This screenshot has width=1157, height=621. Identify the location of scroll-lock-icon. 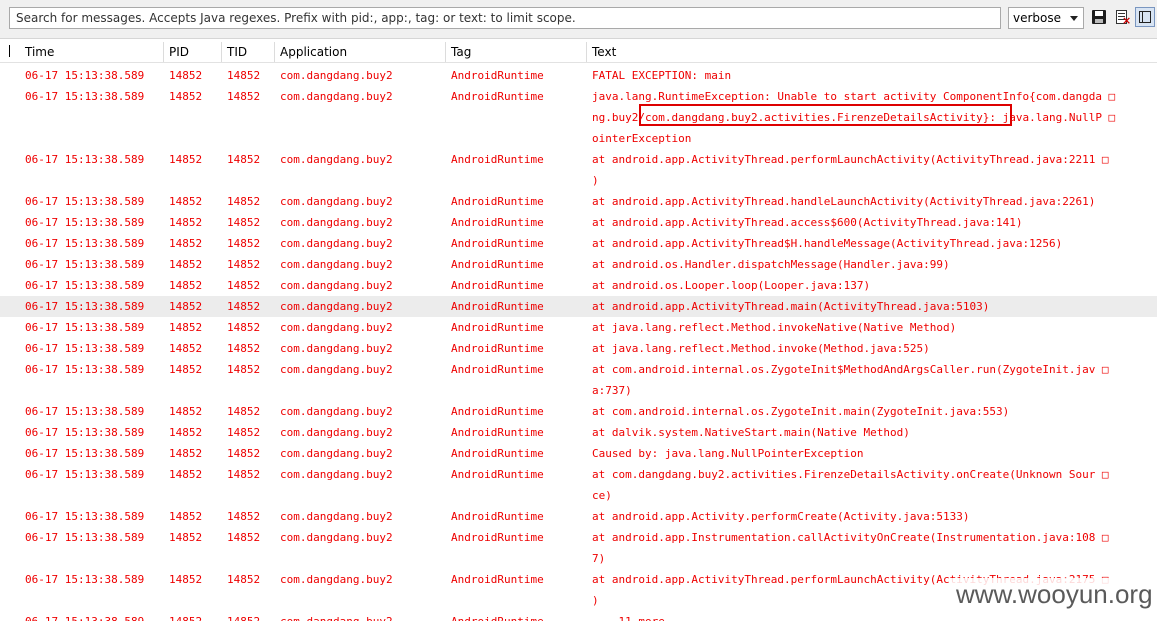
(1145, 17).